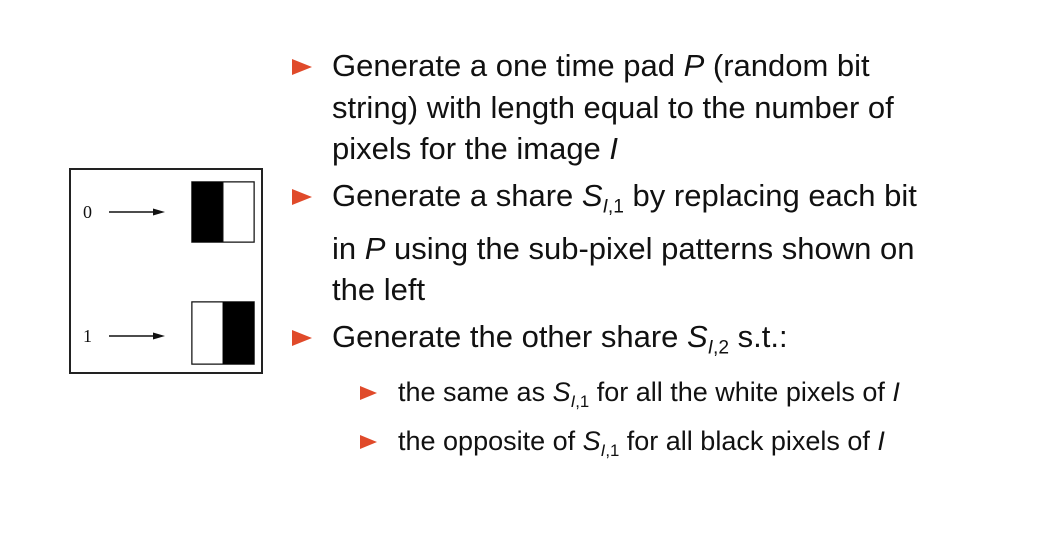  What do you see at coordinates (159, 336) in the screenshot?
I see `bit-one-arrowhead` at bounding box center [159, 336].